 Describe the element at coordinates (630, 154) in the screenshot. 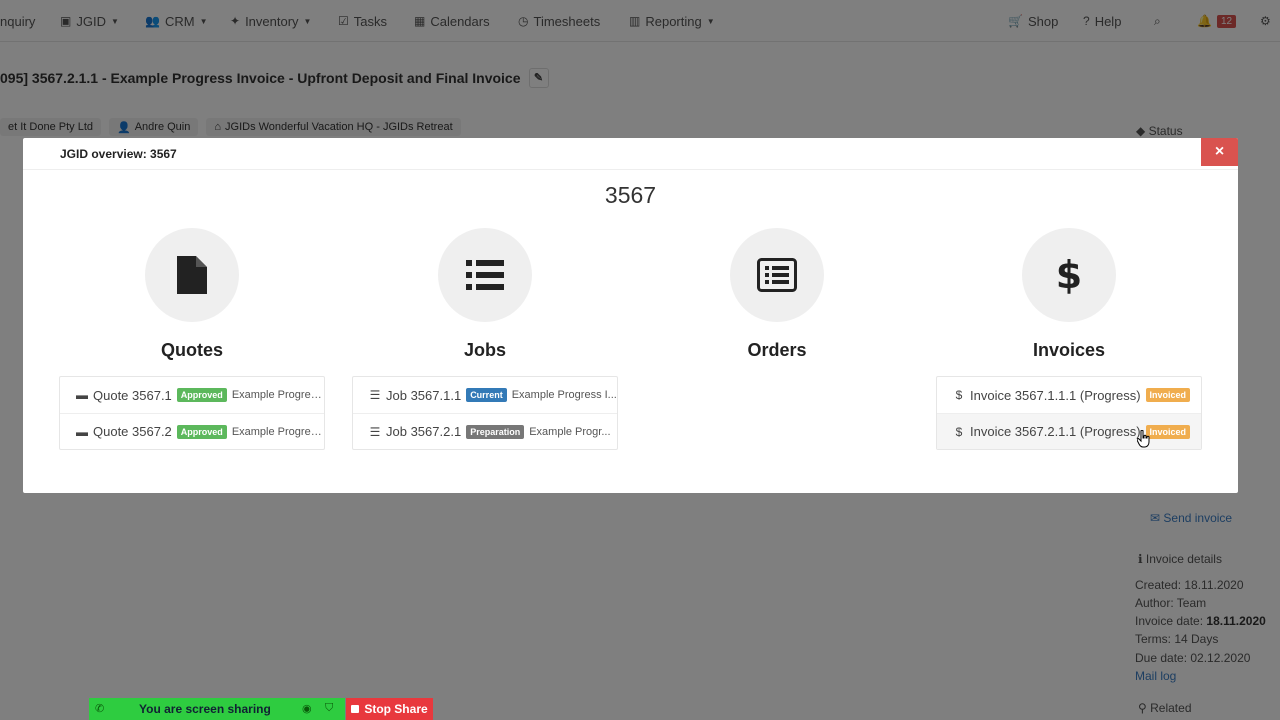

I see `modal-header: JGID overview: 3567 ×` at that location.